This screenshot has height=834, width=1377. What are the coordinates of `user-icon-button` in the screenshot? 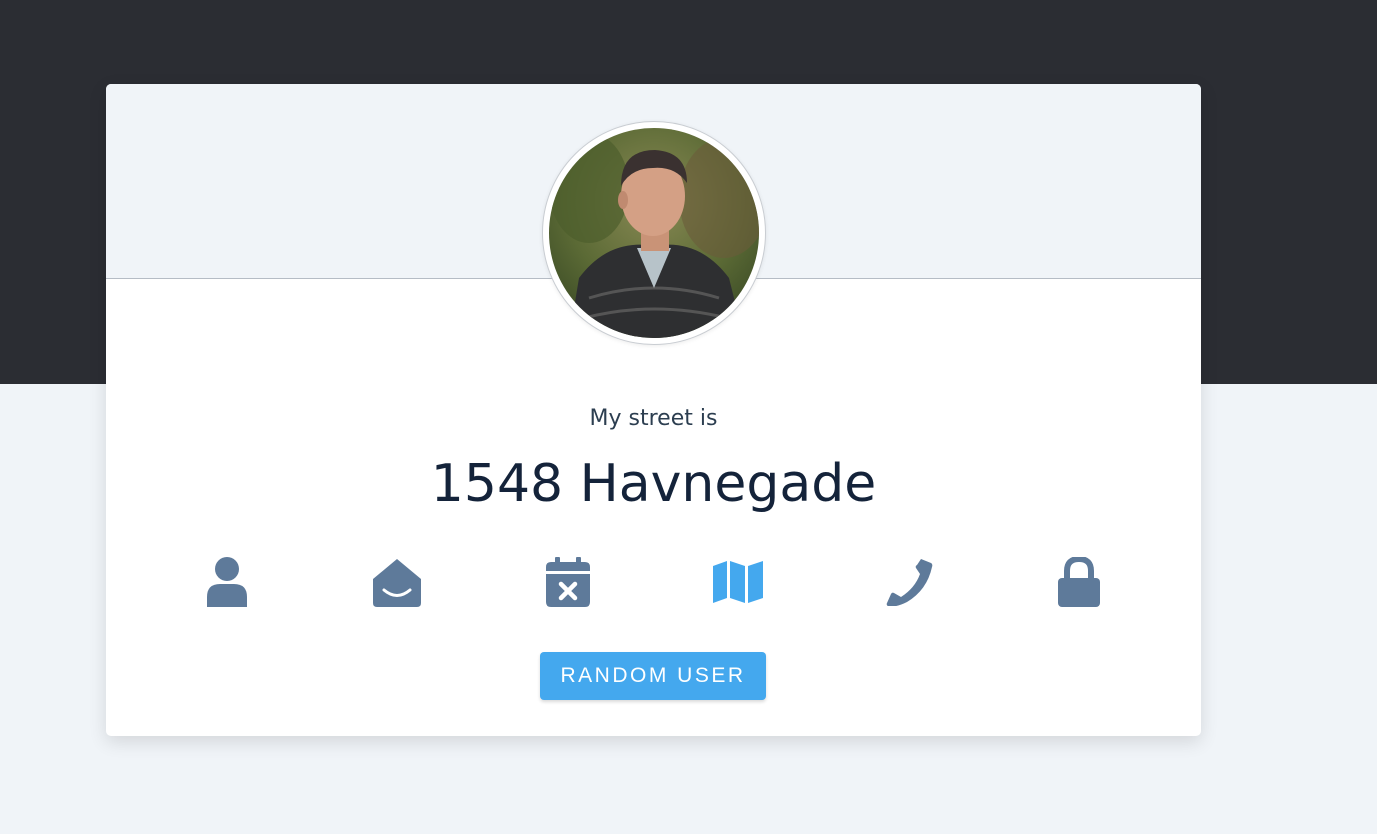 It's located at (227, 582).